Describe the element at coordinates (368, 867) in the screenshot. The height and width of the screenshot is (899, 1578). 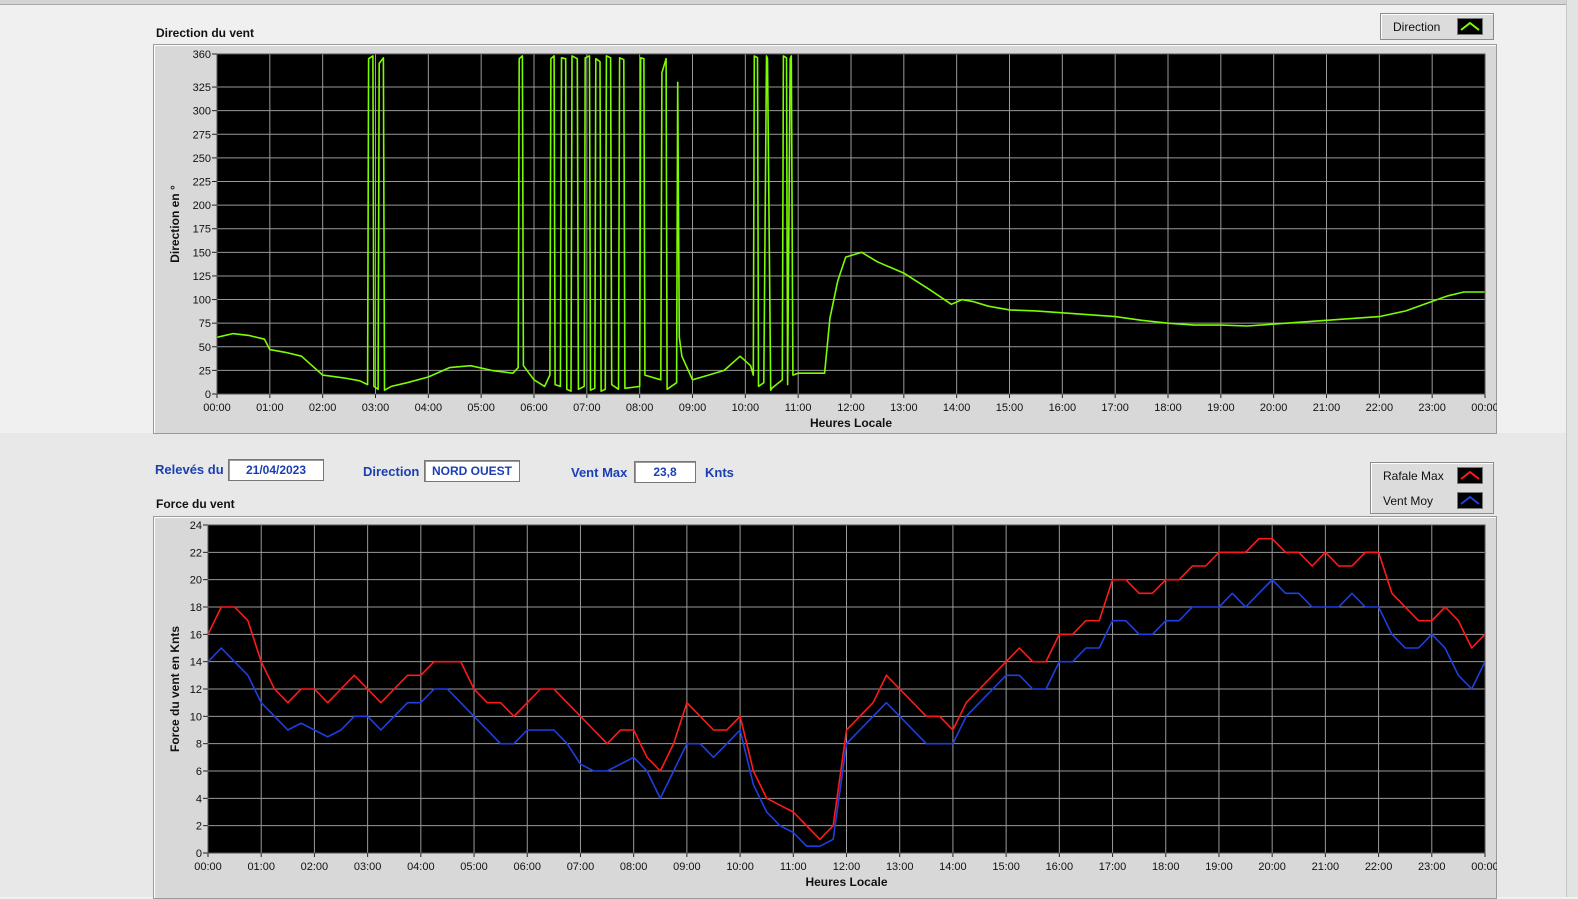
I see `force-x-tick-label: 03:00` at that location.